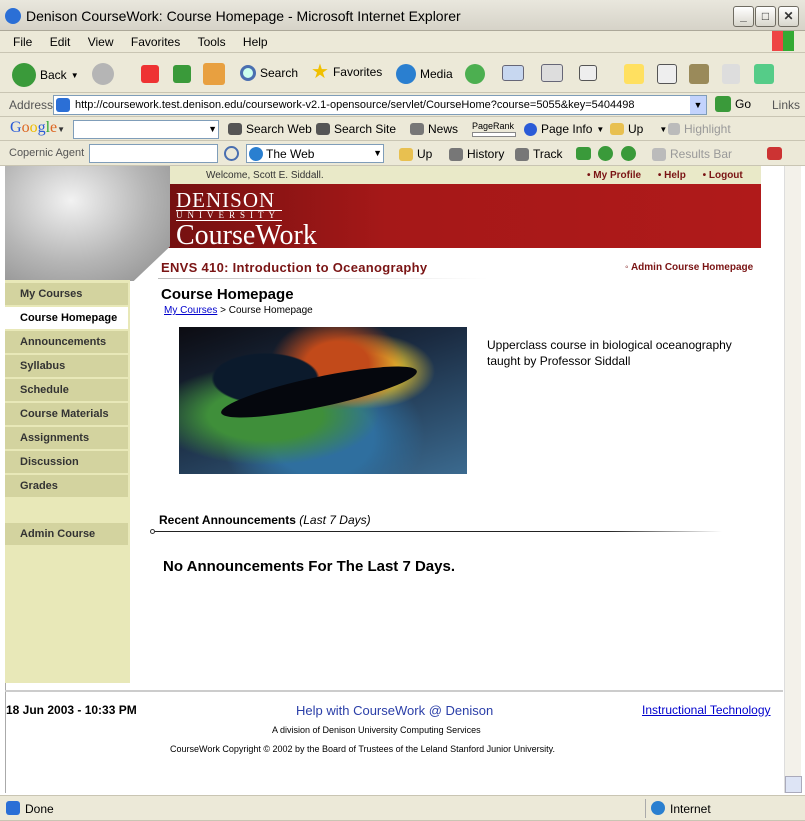  What do you see at coordinates (66, 438) in the screenshot?
I see `nav-assignments: Assignments` at bounding box center [66, 438].